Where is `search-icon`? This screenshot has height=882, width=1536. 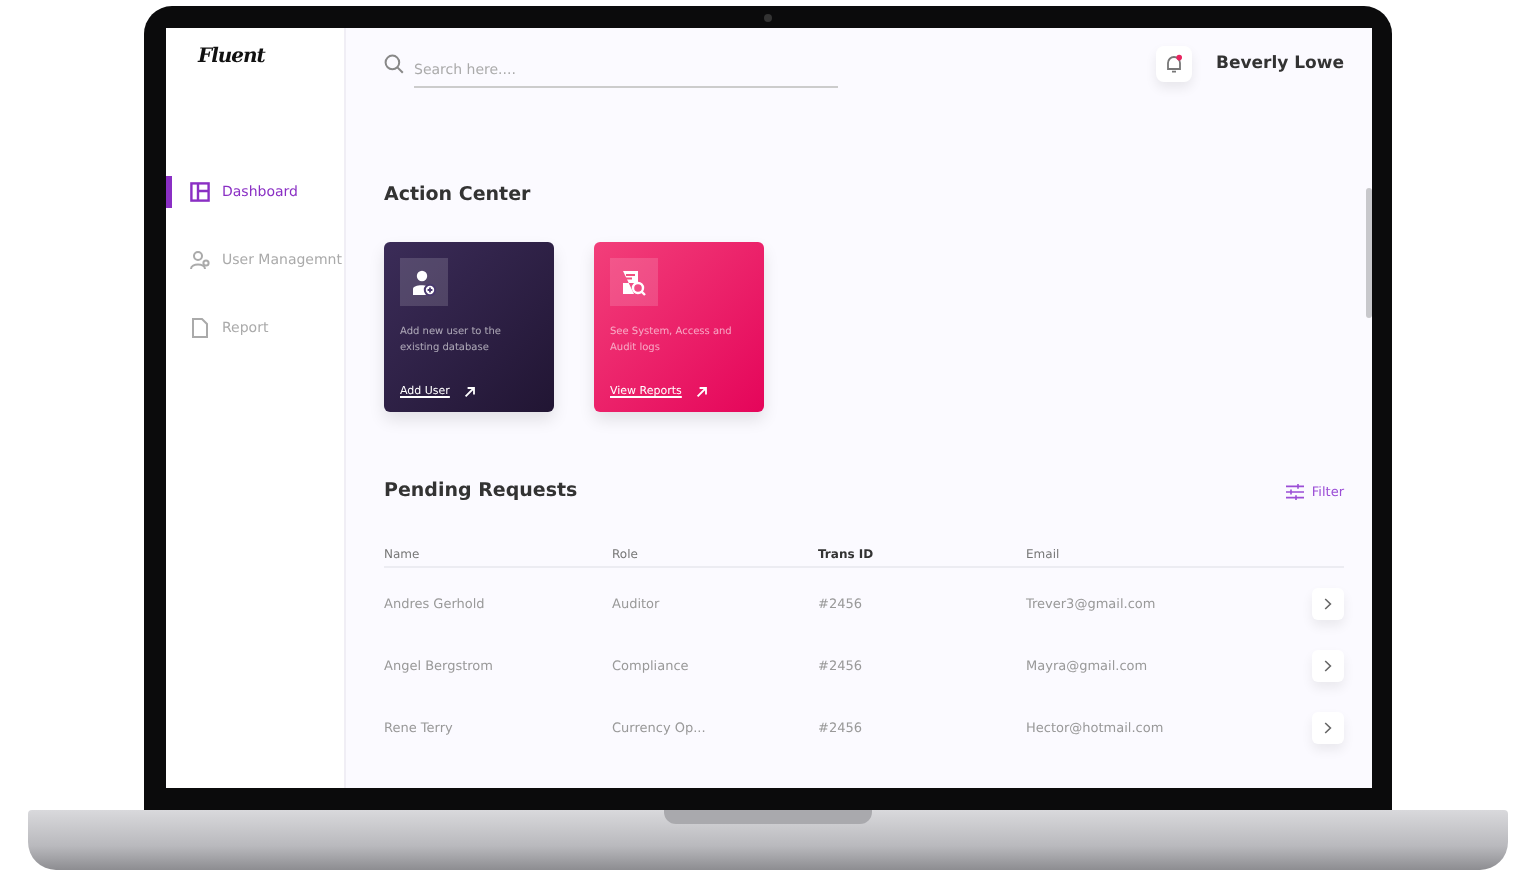 search-icon is located at coordinates (394, 64).